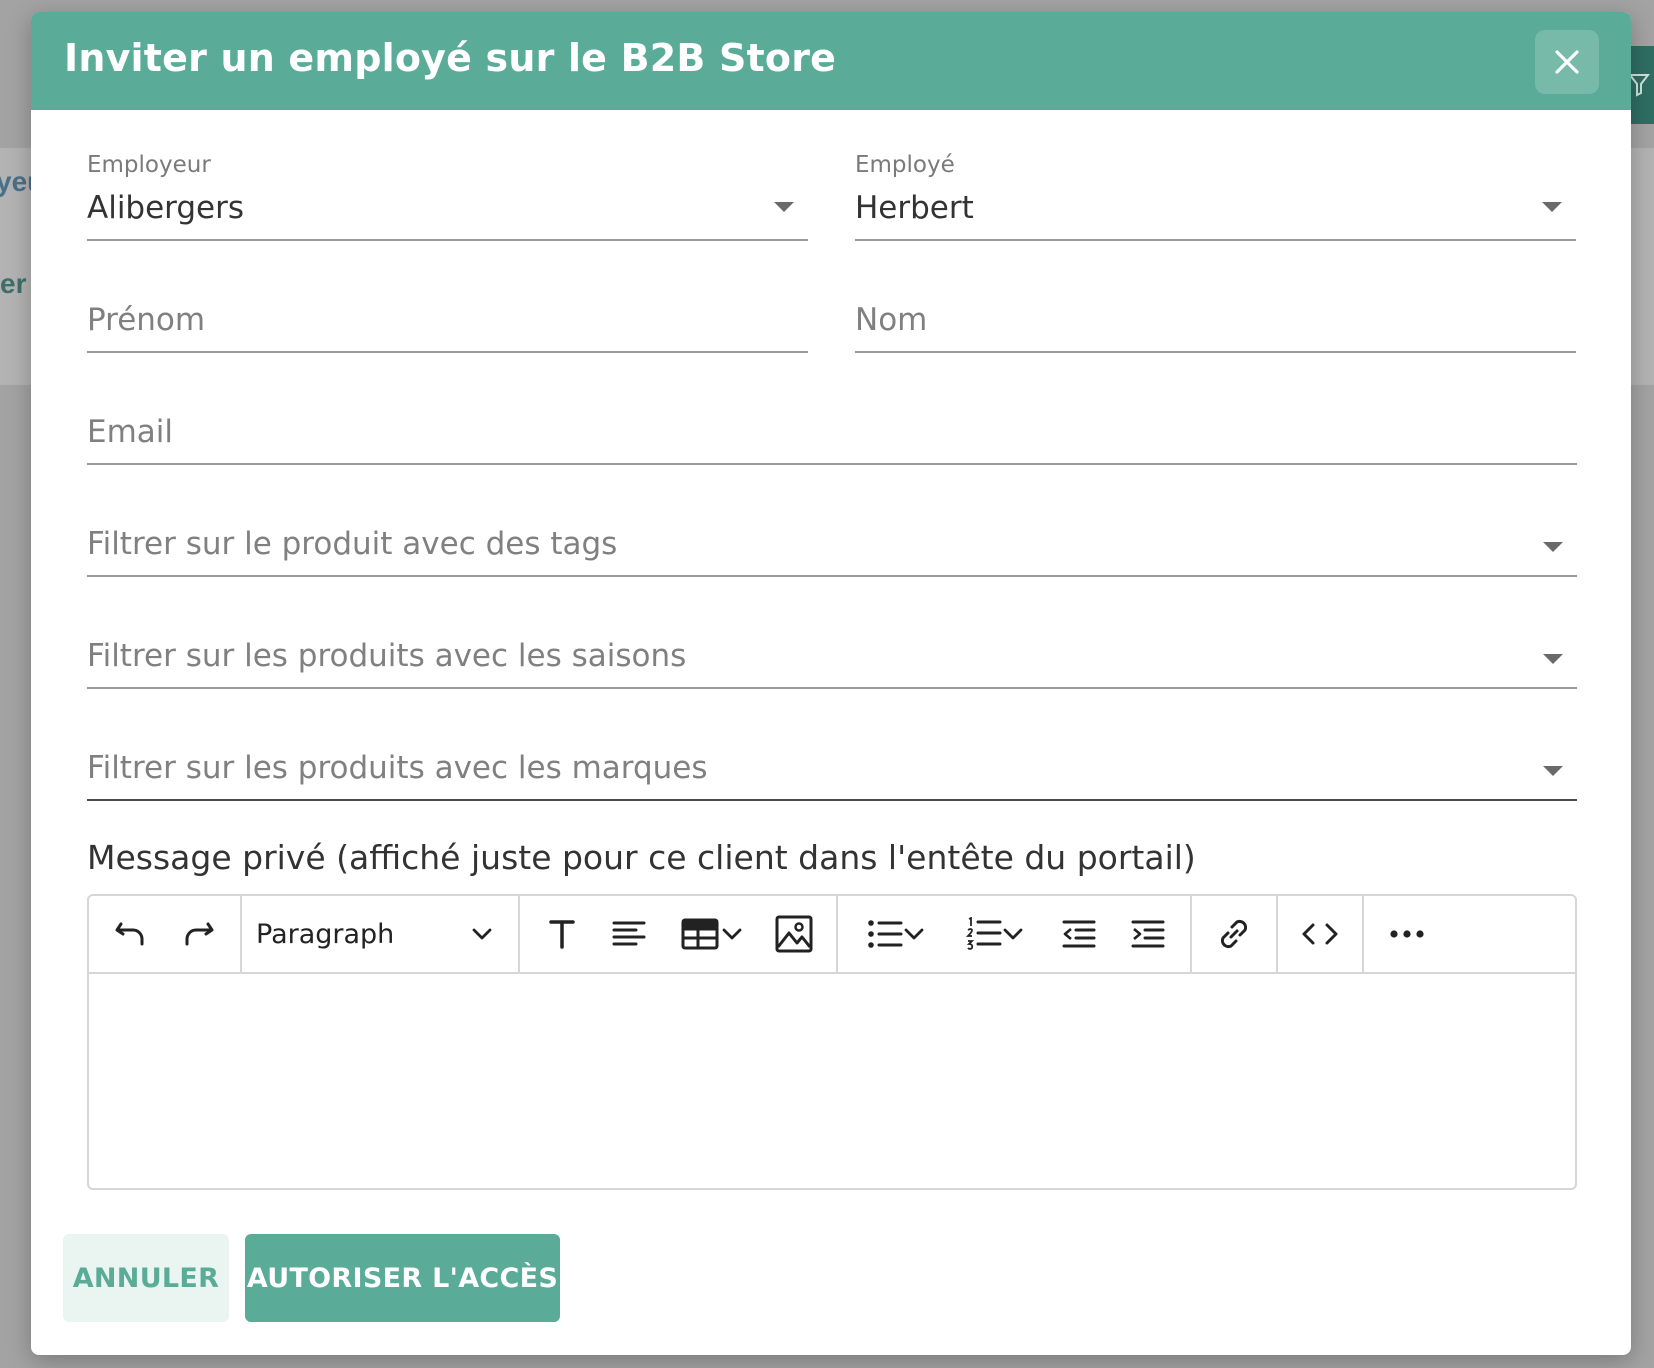  I want to click on link-icon, so click(1234, 934).